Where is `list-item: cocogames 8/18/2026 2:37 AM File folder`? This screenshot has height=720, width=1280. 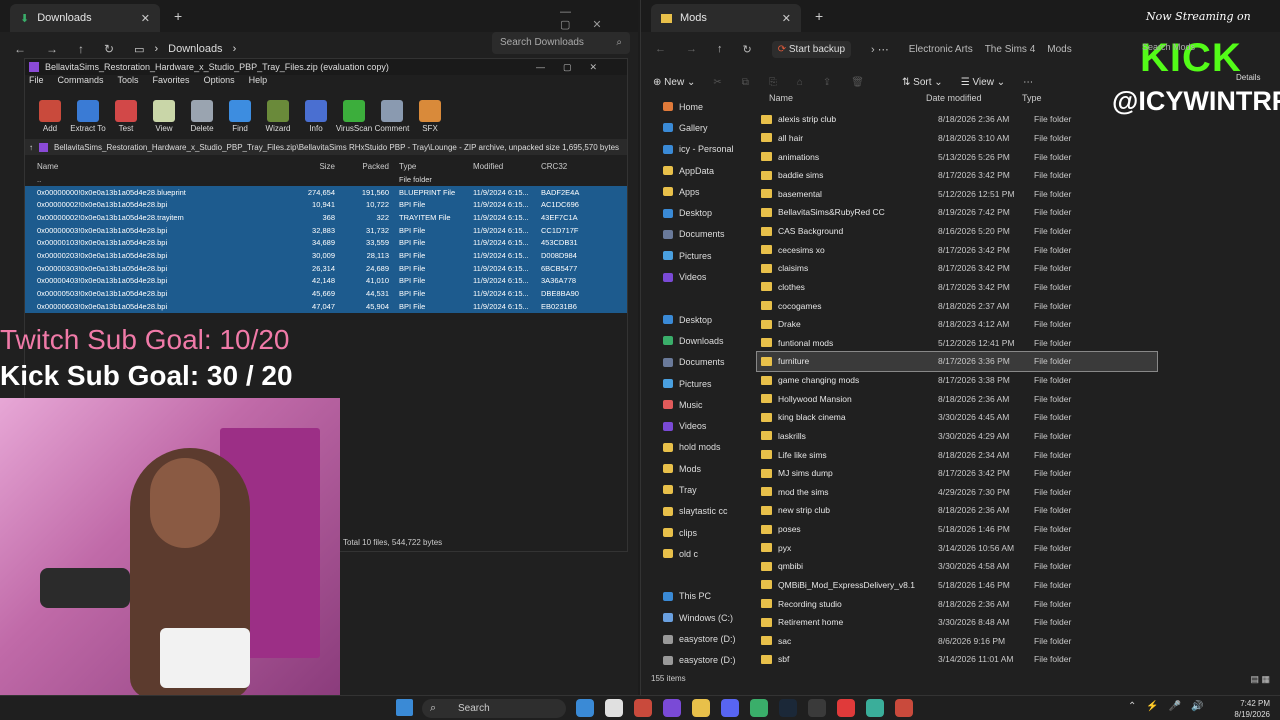
list-item: cocogames 8/18/2026 2:37 AM File folder is located at coordinates (957, 305).